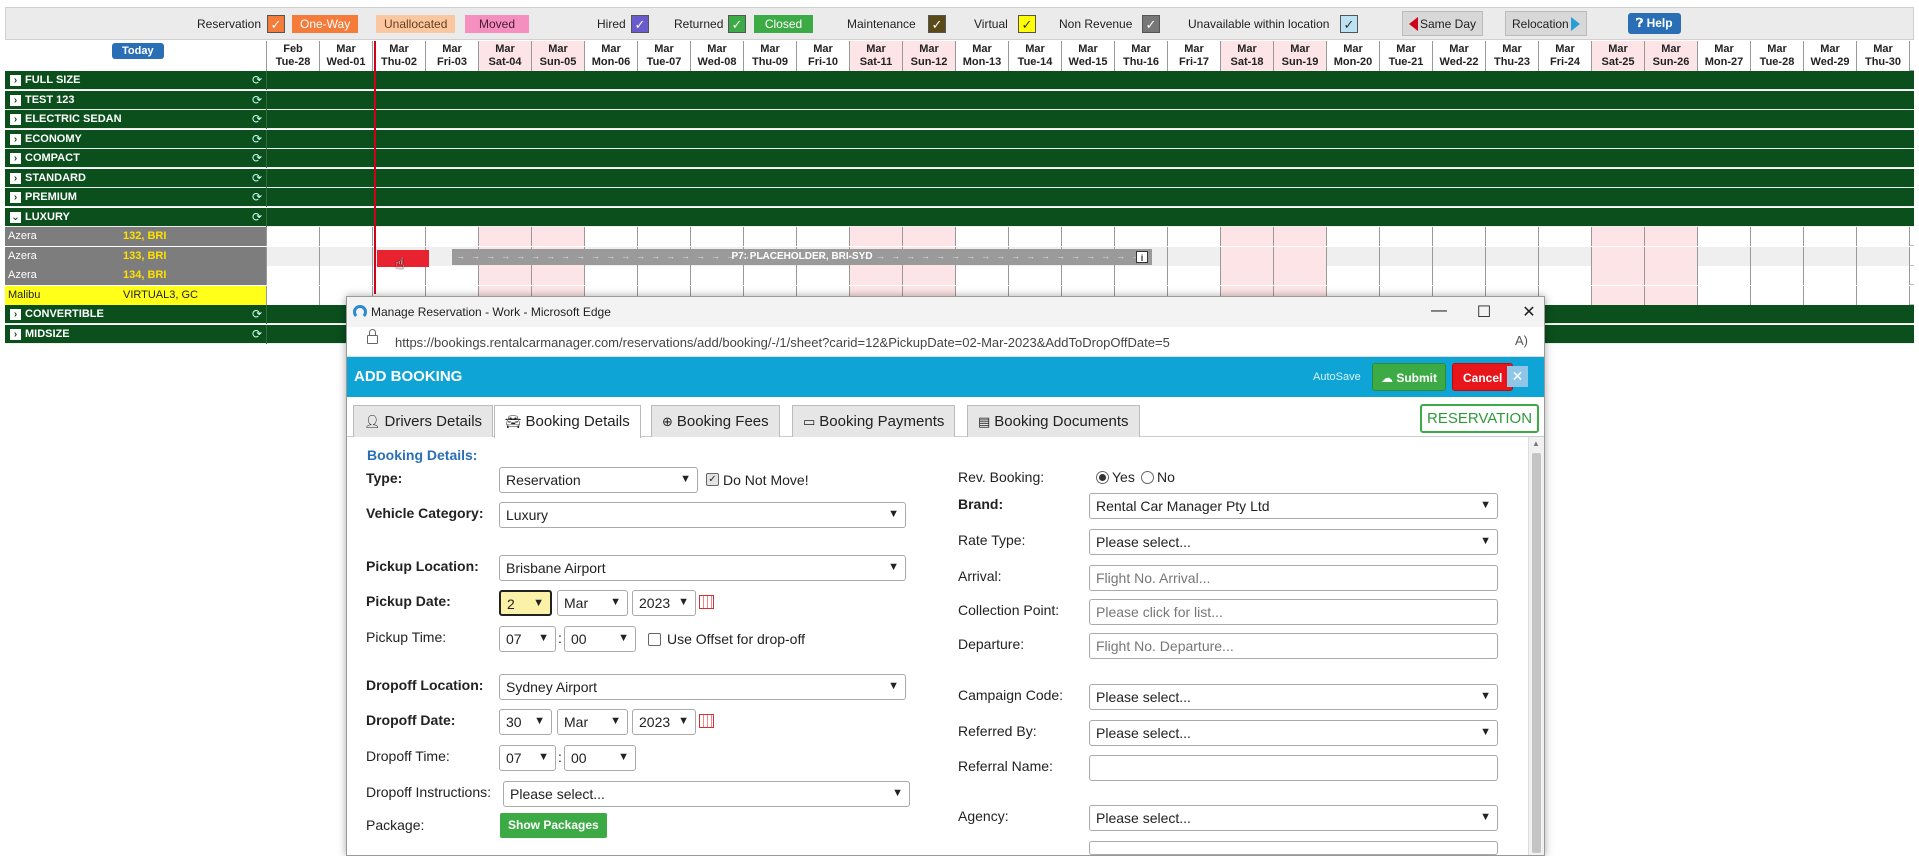 The width and height of the screenshot is (1919, 856). What do you see at coordinates (598, 480) in the screenshot?
I see `type-select: Reservation ▼` at bounding box center [598, 480].